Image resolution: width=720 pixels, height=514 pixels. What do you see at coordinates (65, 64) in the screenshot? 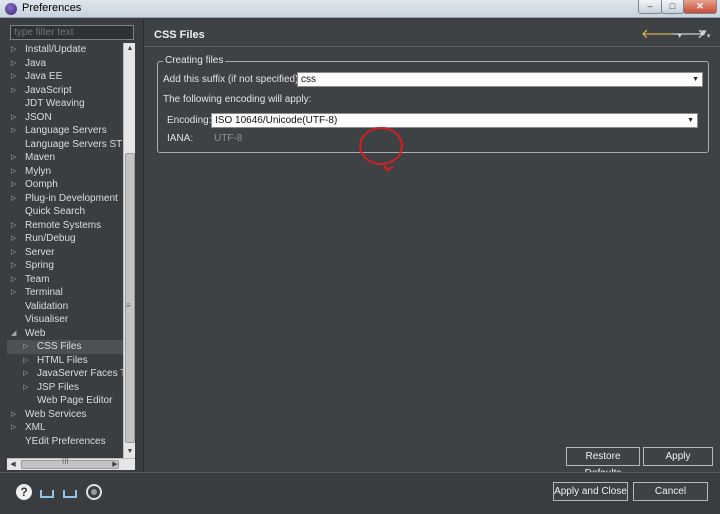
I see `tree-item: ▷ Java` at bounding box center [65, 64].